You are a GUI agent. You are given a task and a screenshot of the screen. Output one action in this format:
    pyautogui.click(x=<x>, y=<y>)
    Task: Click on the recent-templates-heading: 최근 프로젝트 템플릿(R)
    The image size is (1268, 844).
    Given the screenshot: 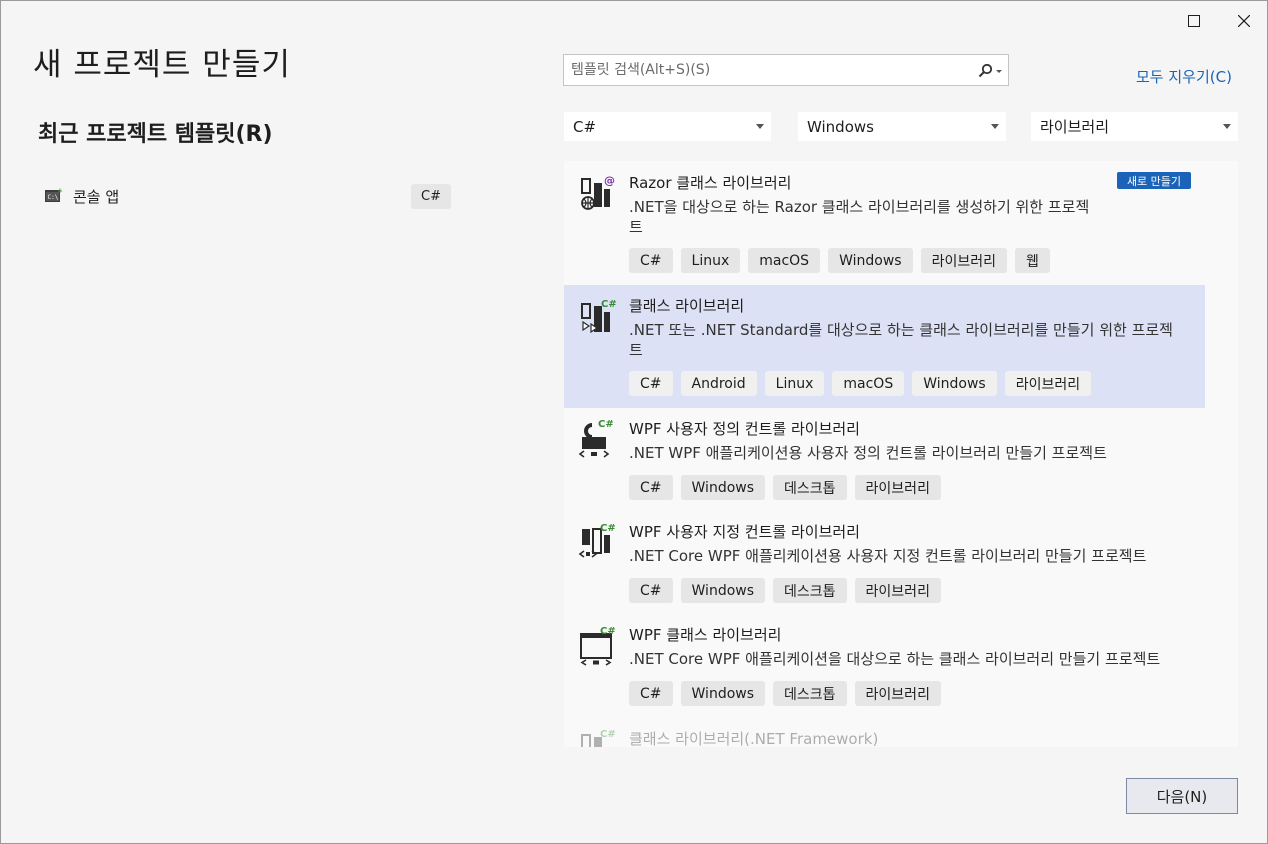 What is the action you would take?
    pyautogui.click(x=155, y=134)
    